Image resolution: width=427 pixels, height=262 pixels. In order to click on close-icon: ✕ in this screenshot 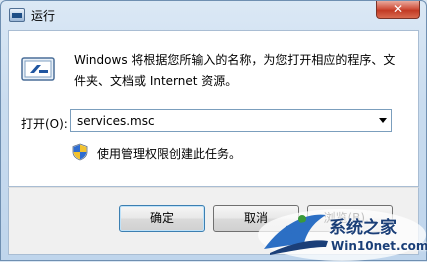, I will do `click(398, 9)`.